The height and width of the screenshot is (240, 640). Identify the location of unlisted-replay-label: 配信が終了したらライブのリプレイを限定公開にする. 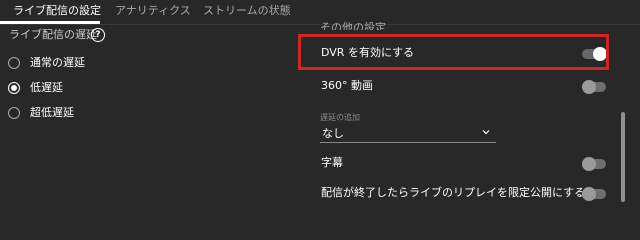
(453, 192).